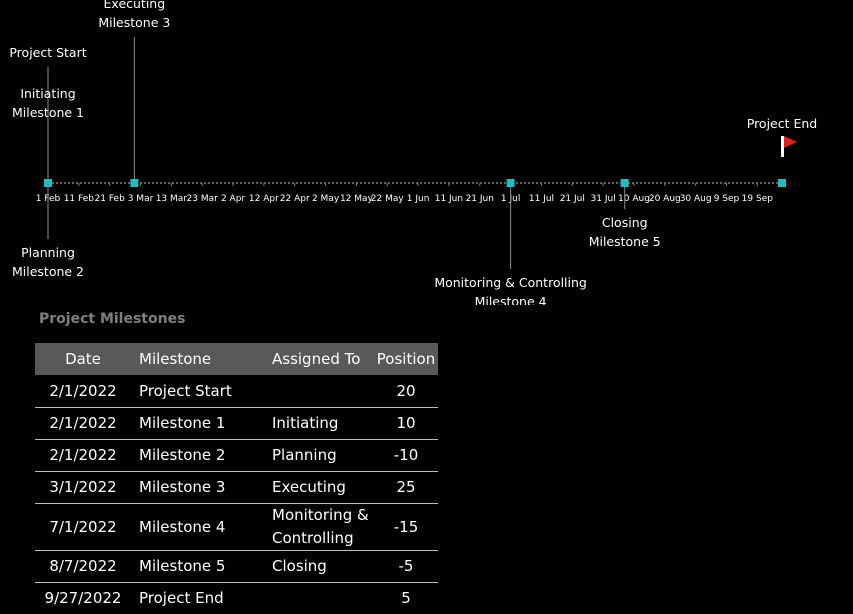  What do you see at coordinates (79, 199) in the screenshot?
I see `axis-tick-label: 11 Feb` at bounding box center [79, 199].